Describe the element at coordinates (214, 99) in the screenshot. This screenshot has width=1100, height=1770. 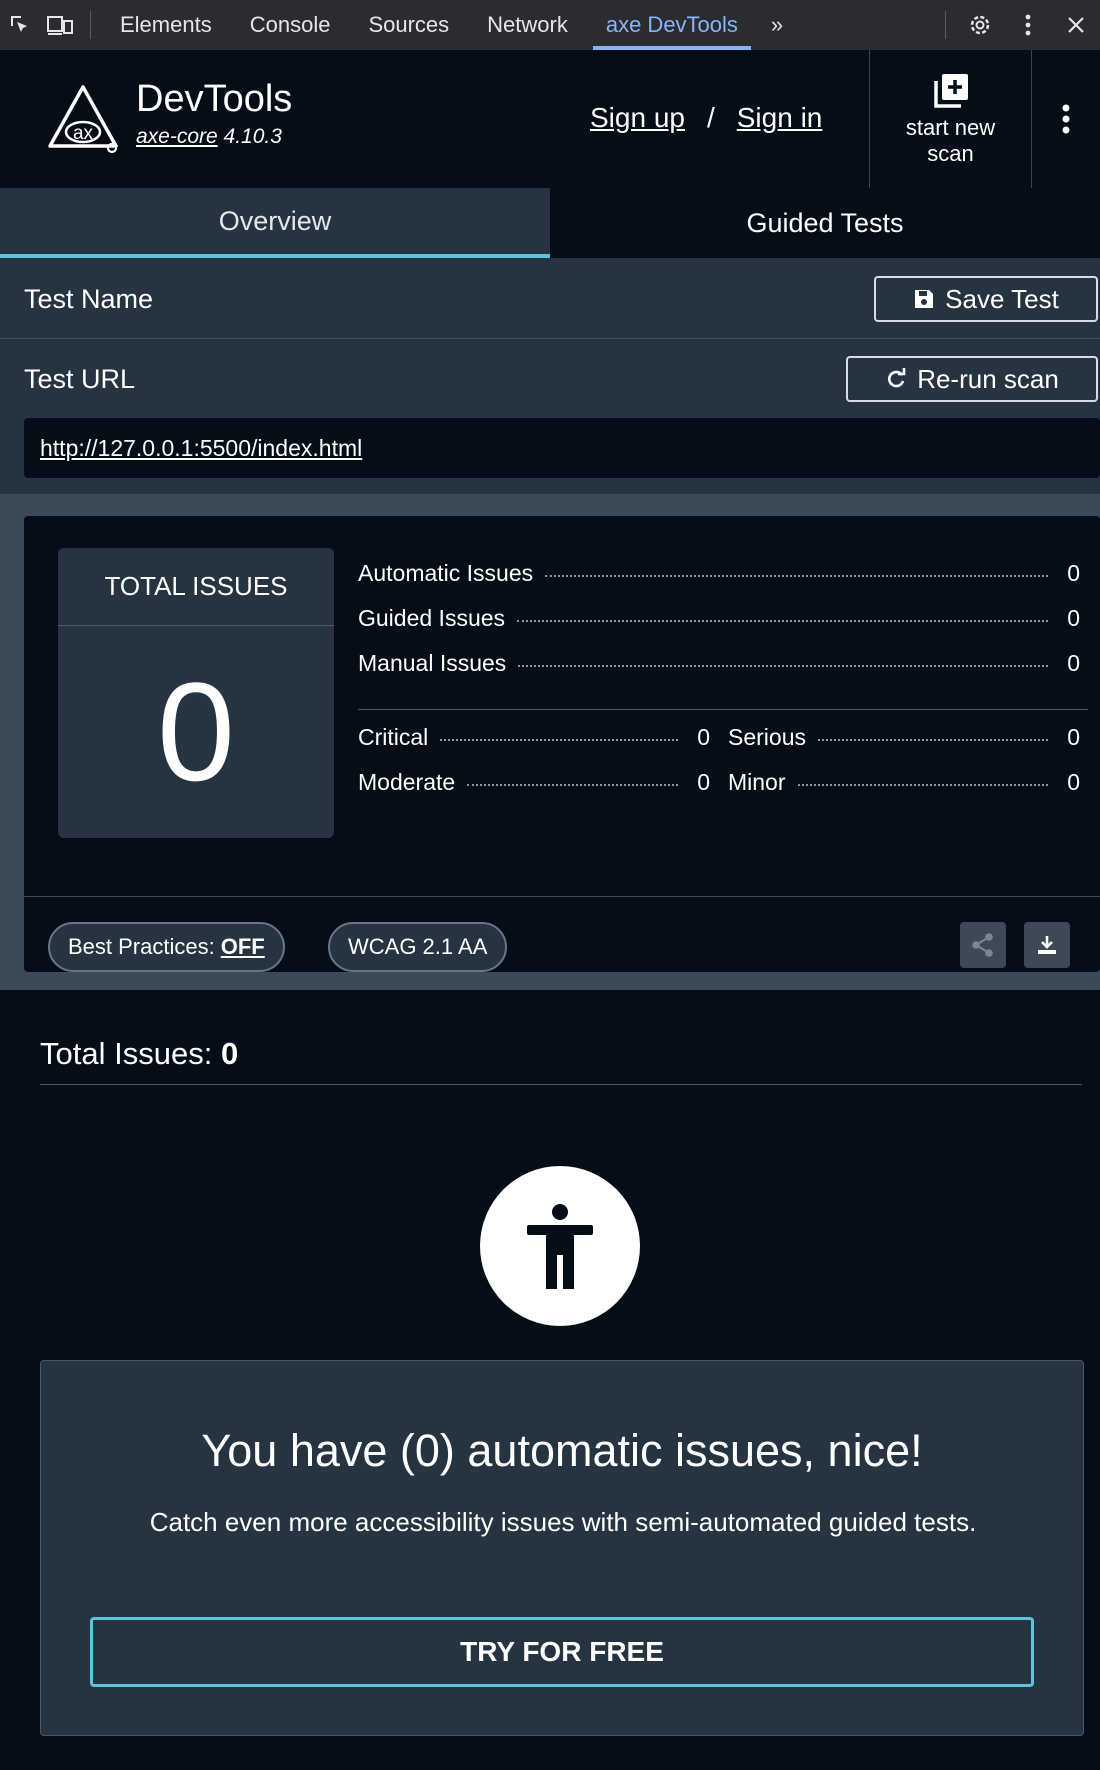
I see `brand-title: DevTools` at that location.